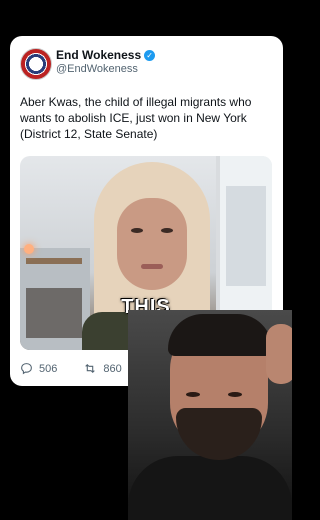  I want to click on author-row: End Wokeness ✓, so click(106, 55).